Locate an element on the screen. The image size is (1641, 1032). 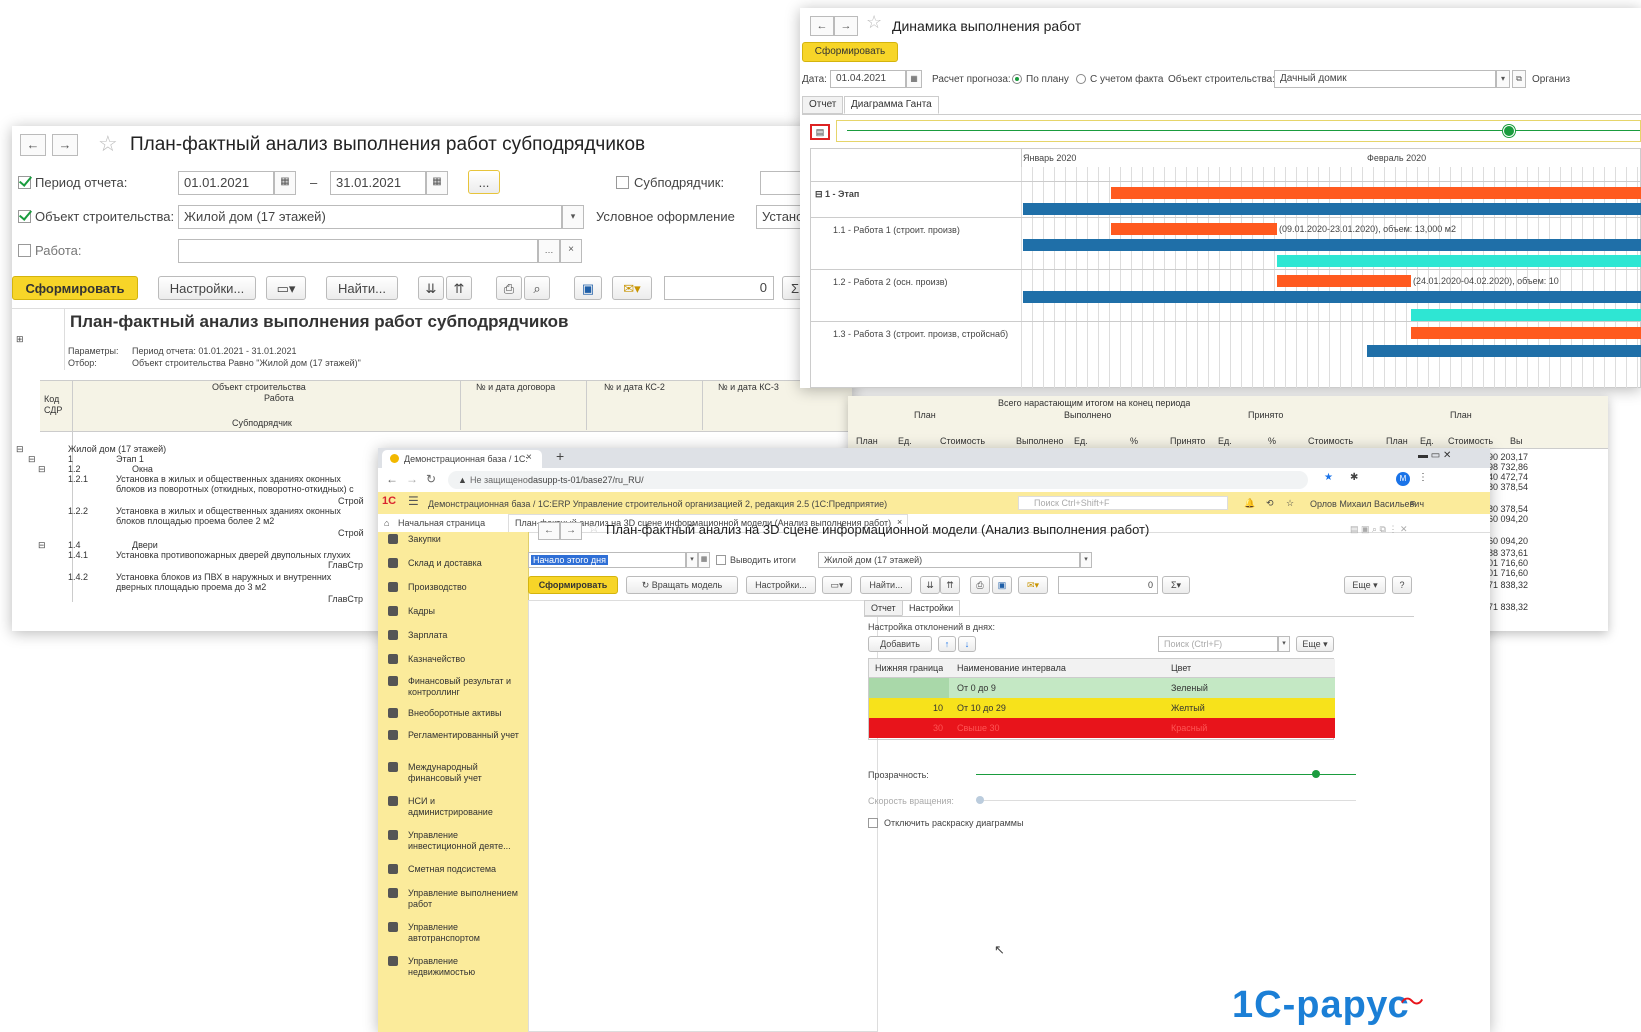
variants-icon: ▭▾ is located at coordinates (837, 585).